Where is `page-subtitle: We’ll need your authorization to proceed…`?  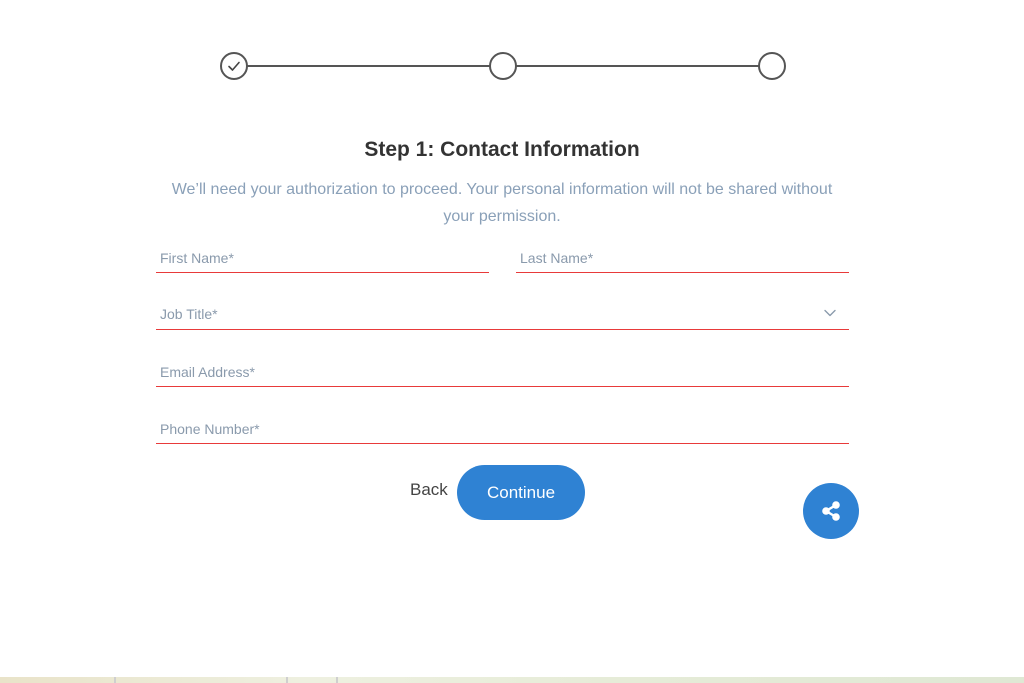 page-subtitle: We’ll need your authorization to proceed… is located at coordinates (502, 203).